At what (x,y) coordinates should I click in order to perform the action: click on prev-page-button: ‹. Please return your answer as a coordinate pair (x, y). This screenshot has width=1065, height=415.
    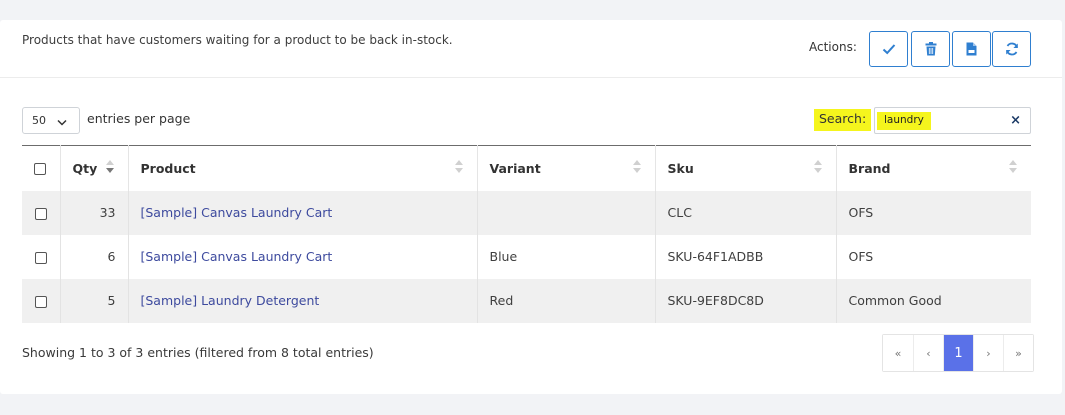
    Looking at the image, I should click on (928, 353).